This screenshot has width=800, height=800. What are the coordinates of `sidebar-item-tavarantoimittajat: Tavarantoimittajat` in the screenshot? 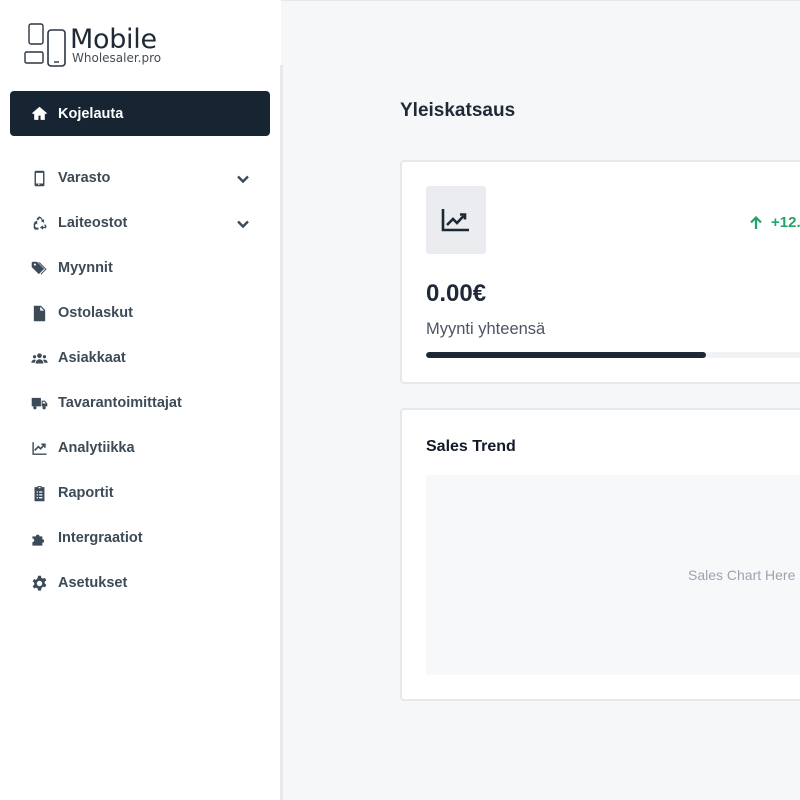 It's located at (140, 403).